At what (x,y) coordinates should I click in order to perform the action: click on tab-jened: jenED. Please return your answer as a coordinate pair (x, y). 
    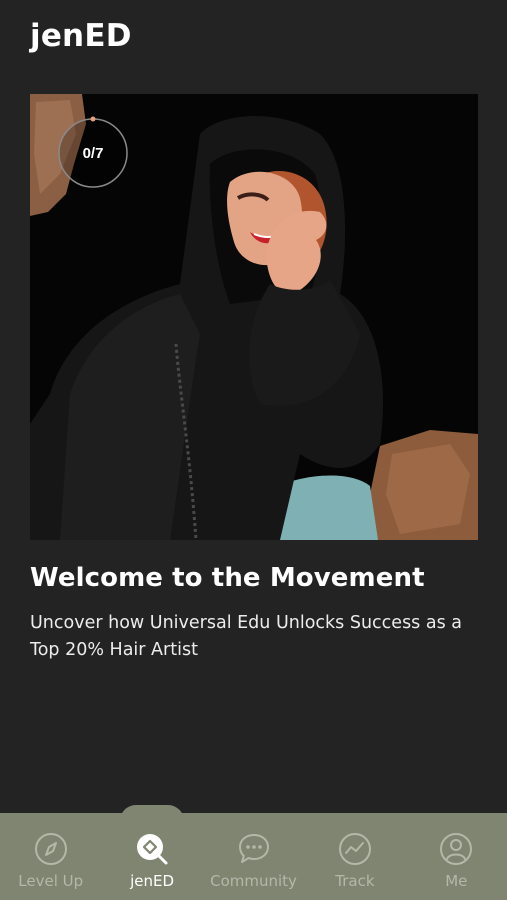
    Looking at the image, I should click on (151, 856).